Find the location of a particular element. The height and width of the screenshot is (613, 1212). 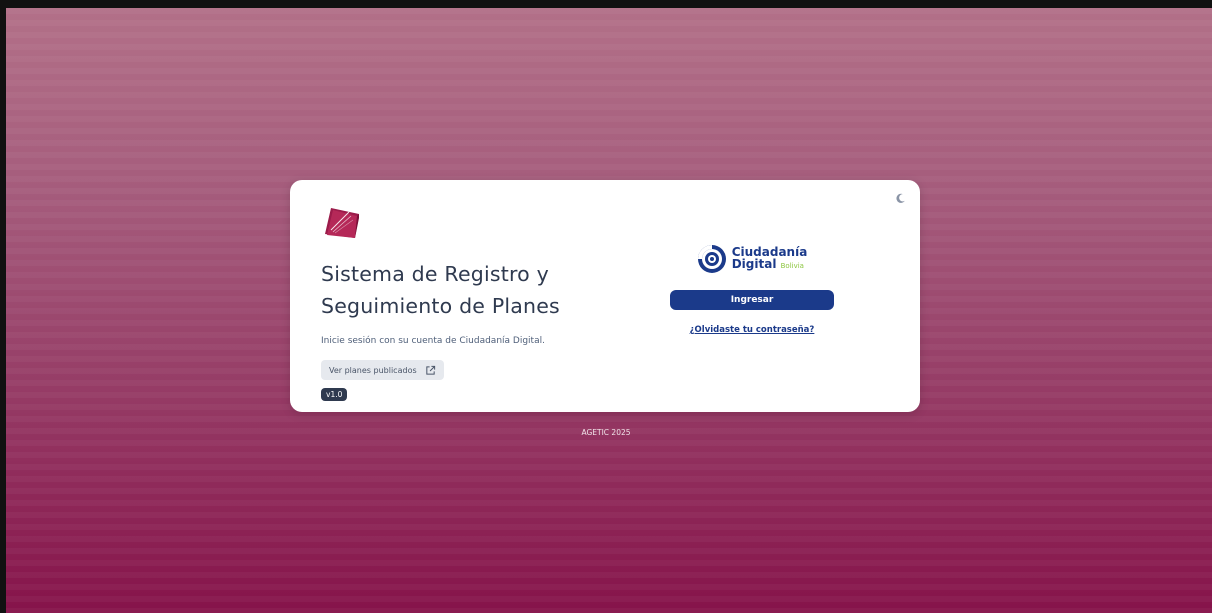

theme-toggle-button is located at coordinates (900, 198).